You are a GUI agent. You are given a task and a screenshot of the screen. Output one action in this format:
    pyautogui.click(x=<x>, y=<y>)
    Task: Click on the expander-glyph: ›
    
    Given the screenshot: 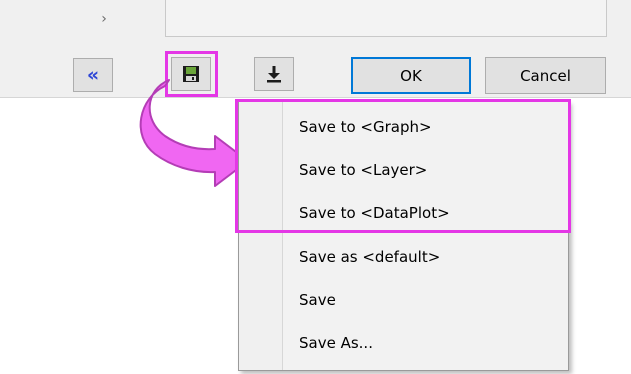 What is the action you would take?
    pyautogui.click(x=104, y=19)
    